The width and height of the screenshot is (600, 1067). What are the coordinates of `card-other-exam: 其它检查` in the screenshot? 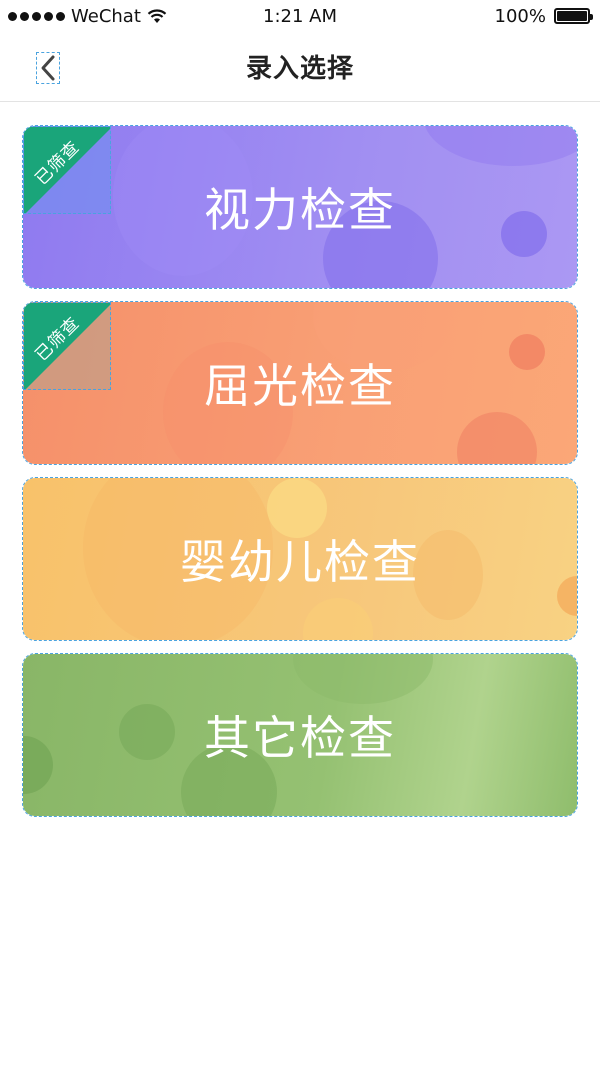 It's located at (300, 735).